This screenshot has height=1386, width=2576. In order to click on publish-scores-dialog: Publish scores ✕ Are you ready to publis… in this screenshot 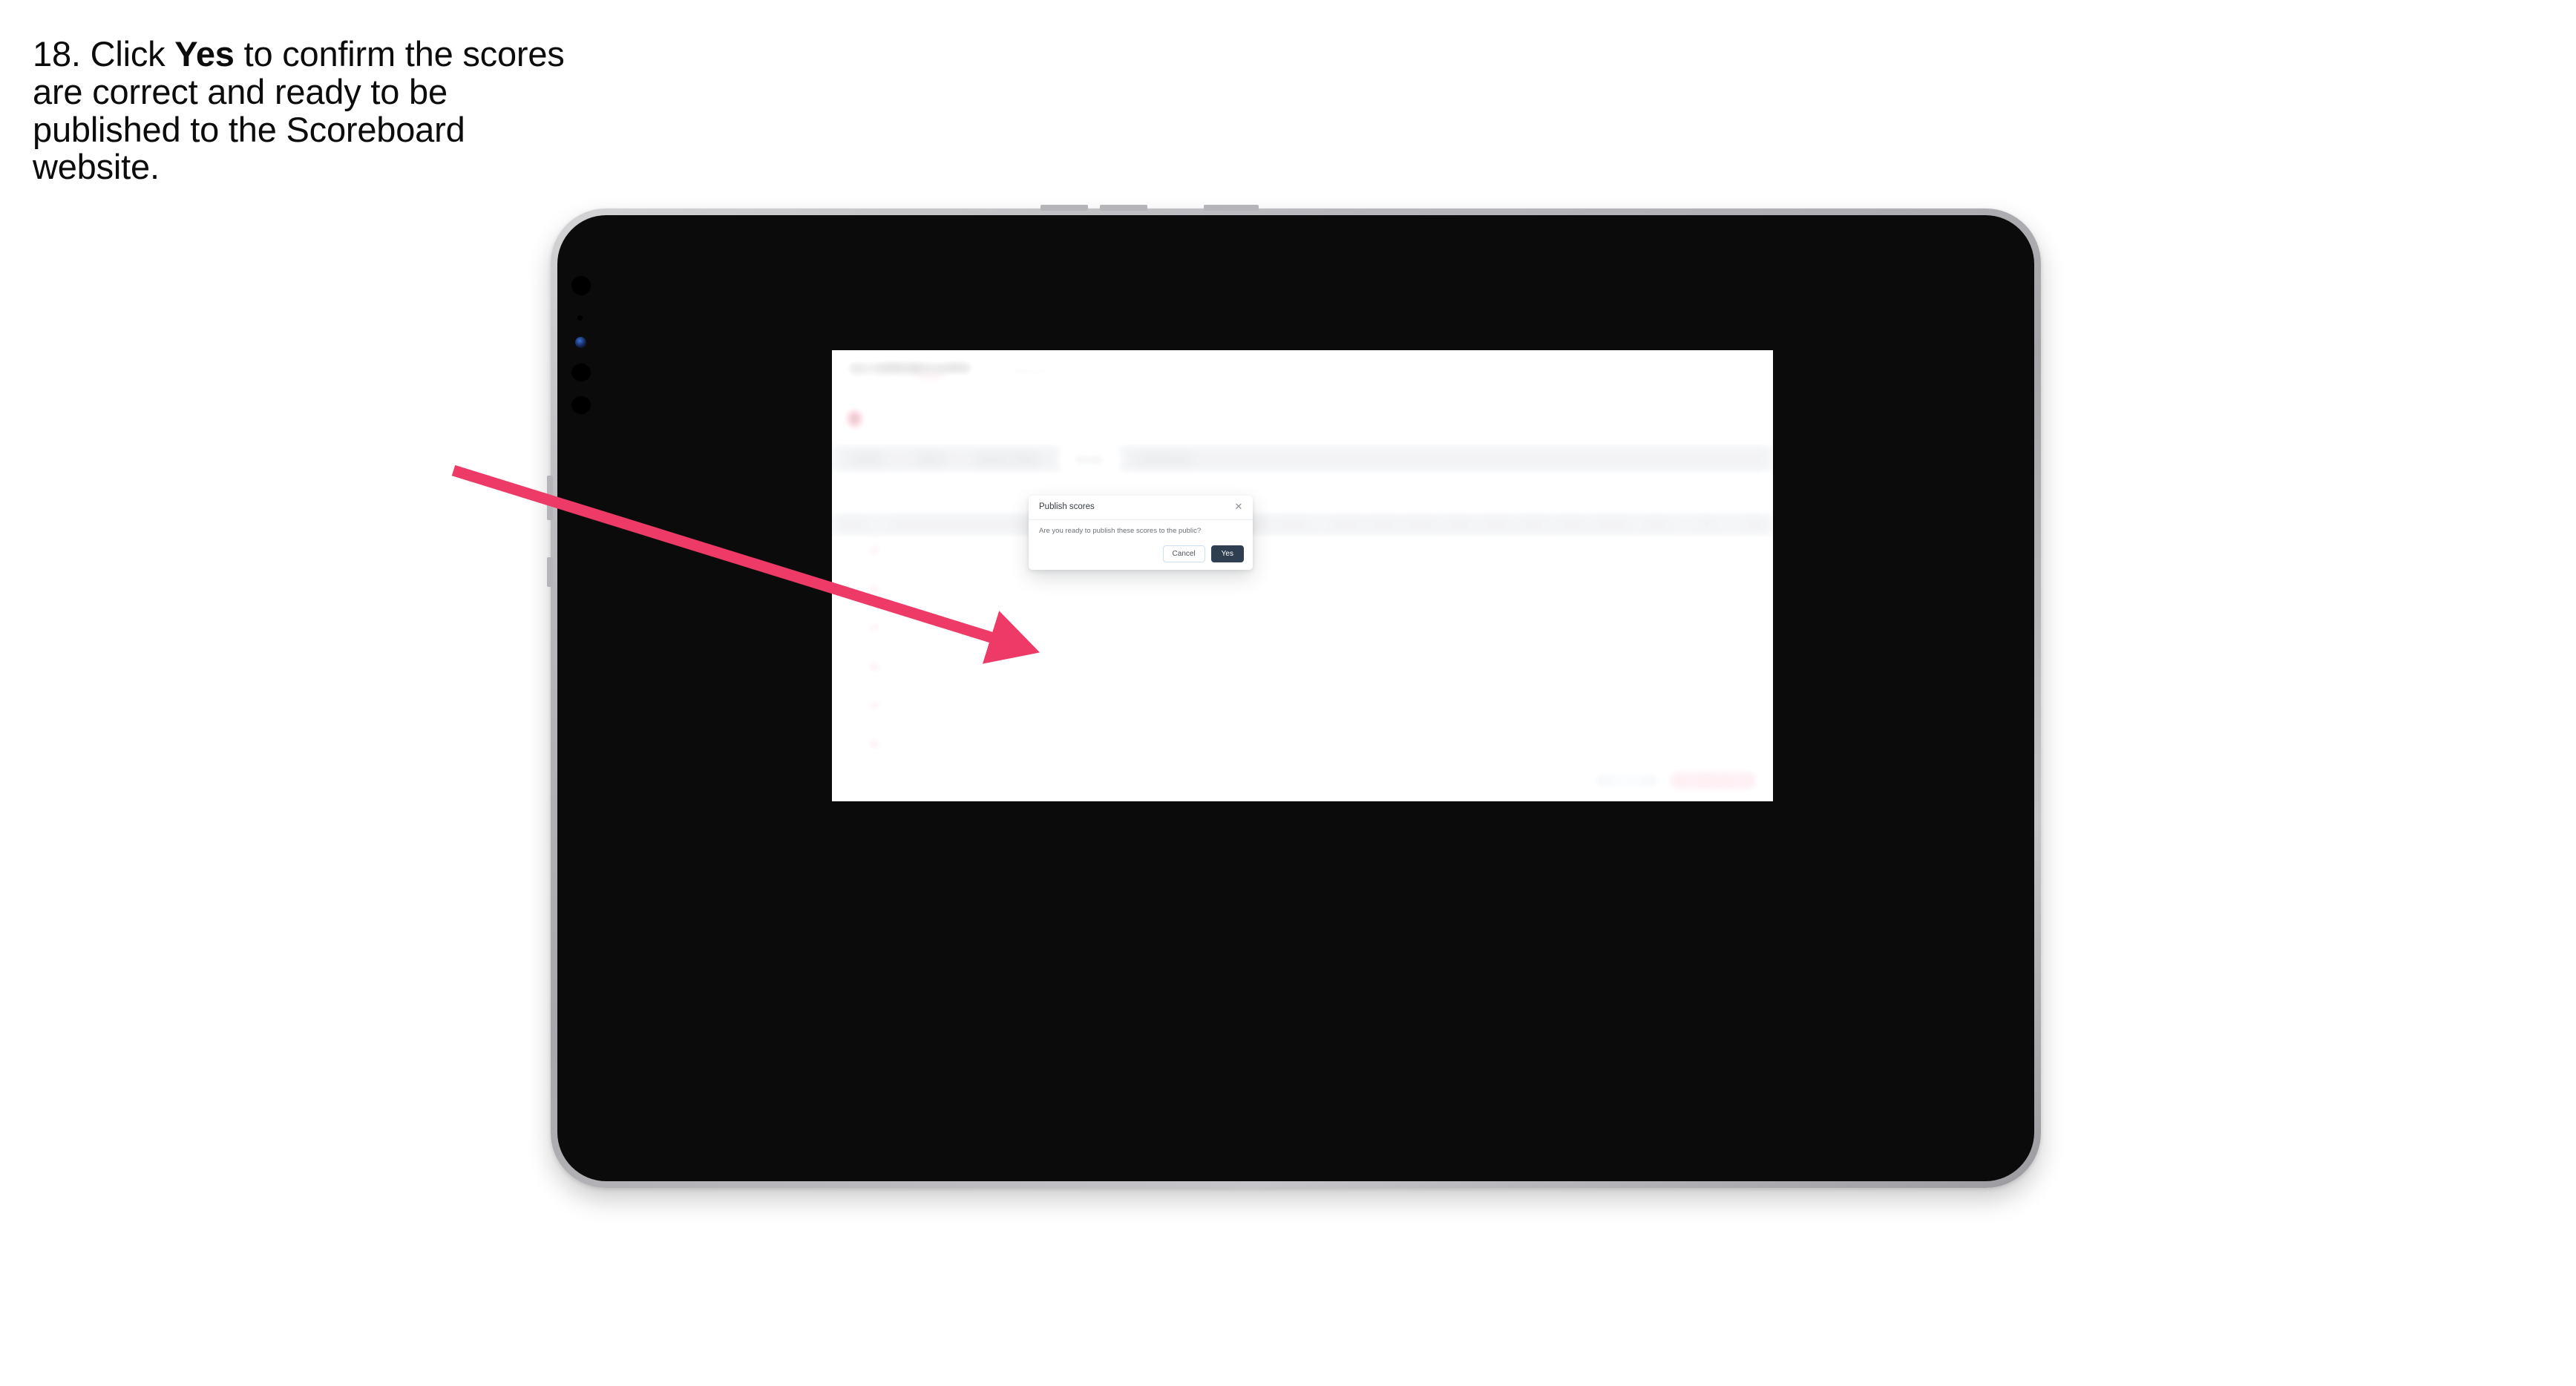, I will do `click(1141, 533)`.